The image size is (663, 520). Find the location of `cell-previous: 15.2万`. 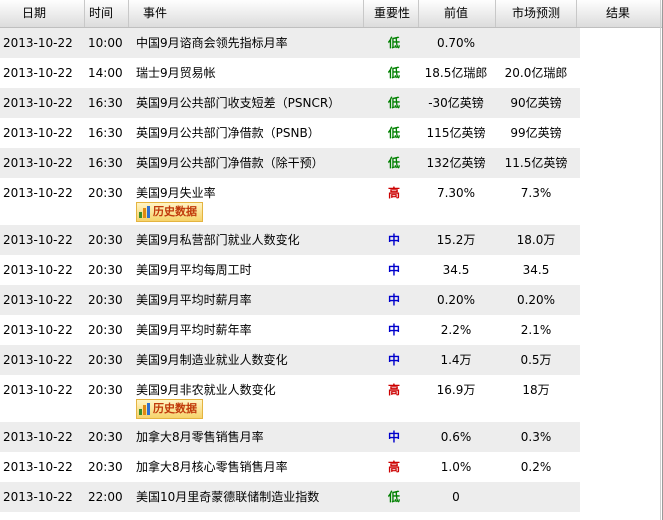

cell-previous: 15.2万 is located at coordinates (456, 240).